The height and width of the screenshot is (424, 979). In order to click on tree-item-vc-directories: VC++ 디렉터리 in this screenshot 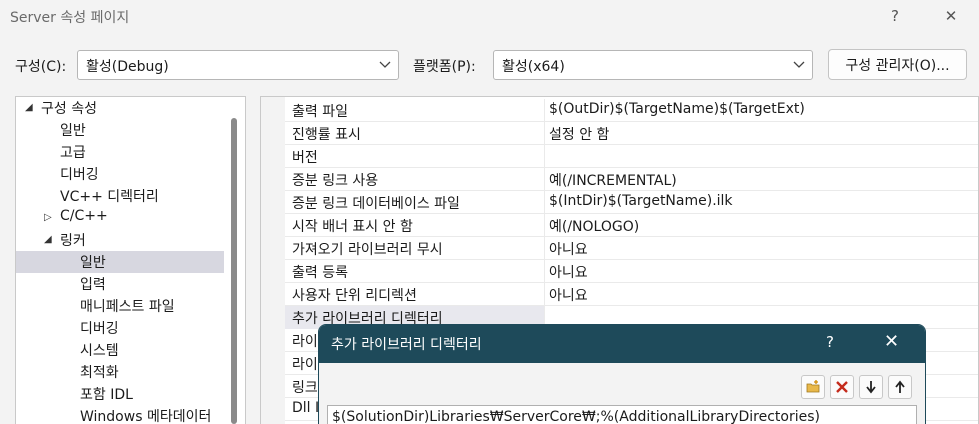, I will do `click(130, 196)`.